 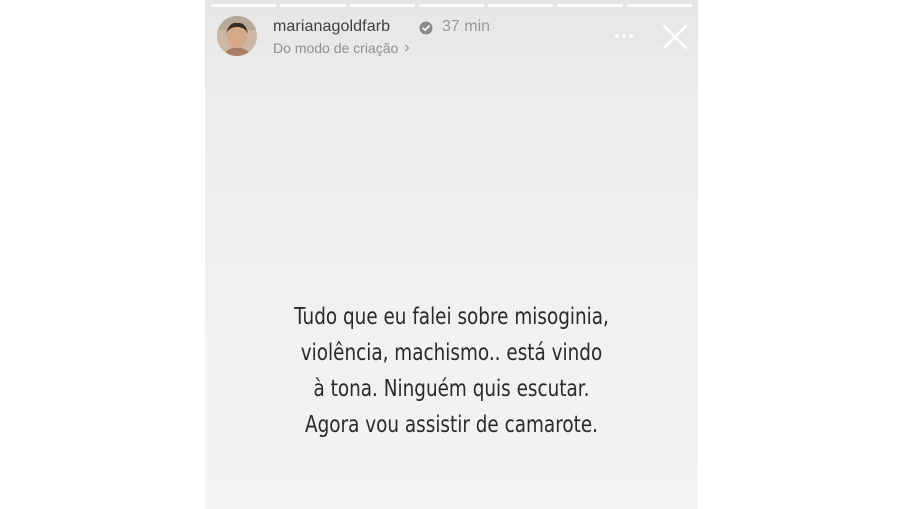 What do you see at coordinates (336, 48) in the screenshot?
I see `creation-mode-label: Do modo de criação` at bounding box center [336, 48].